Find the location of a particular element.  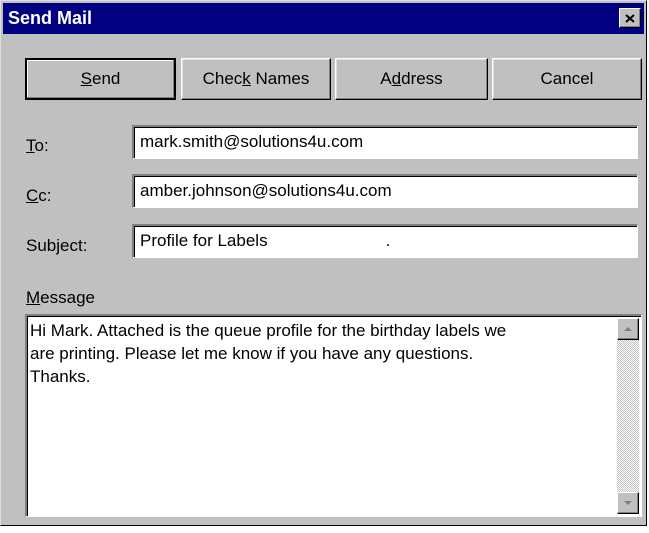

address-button: Address is located at coordinates (411, 79).